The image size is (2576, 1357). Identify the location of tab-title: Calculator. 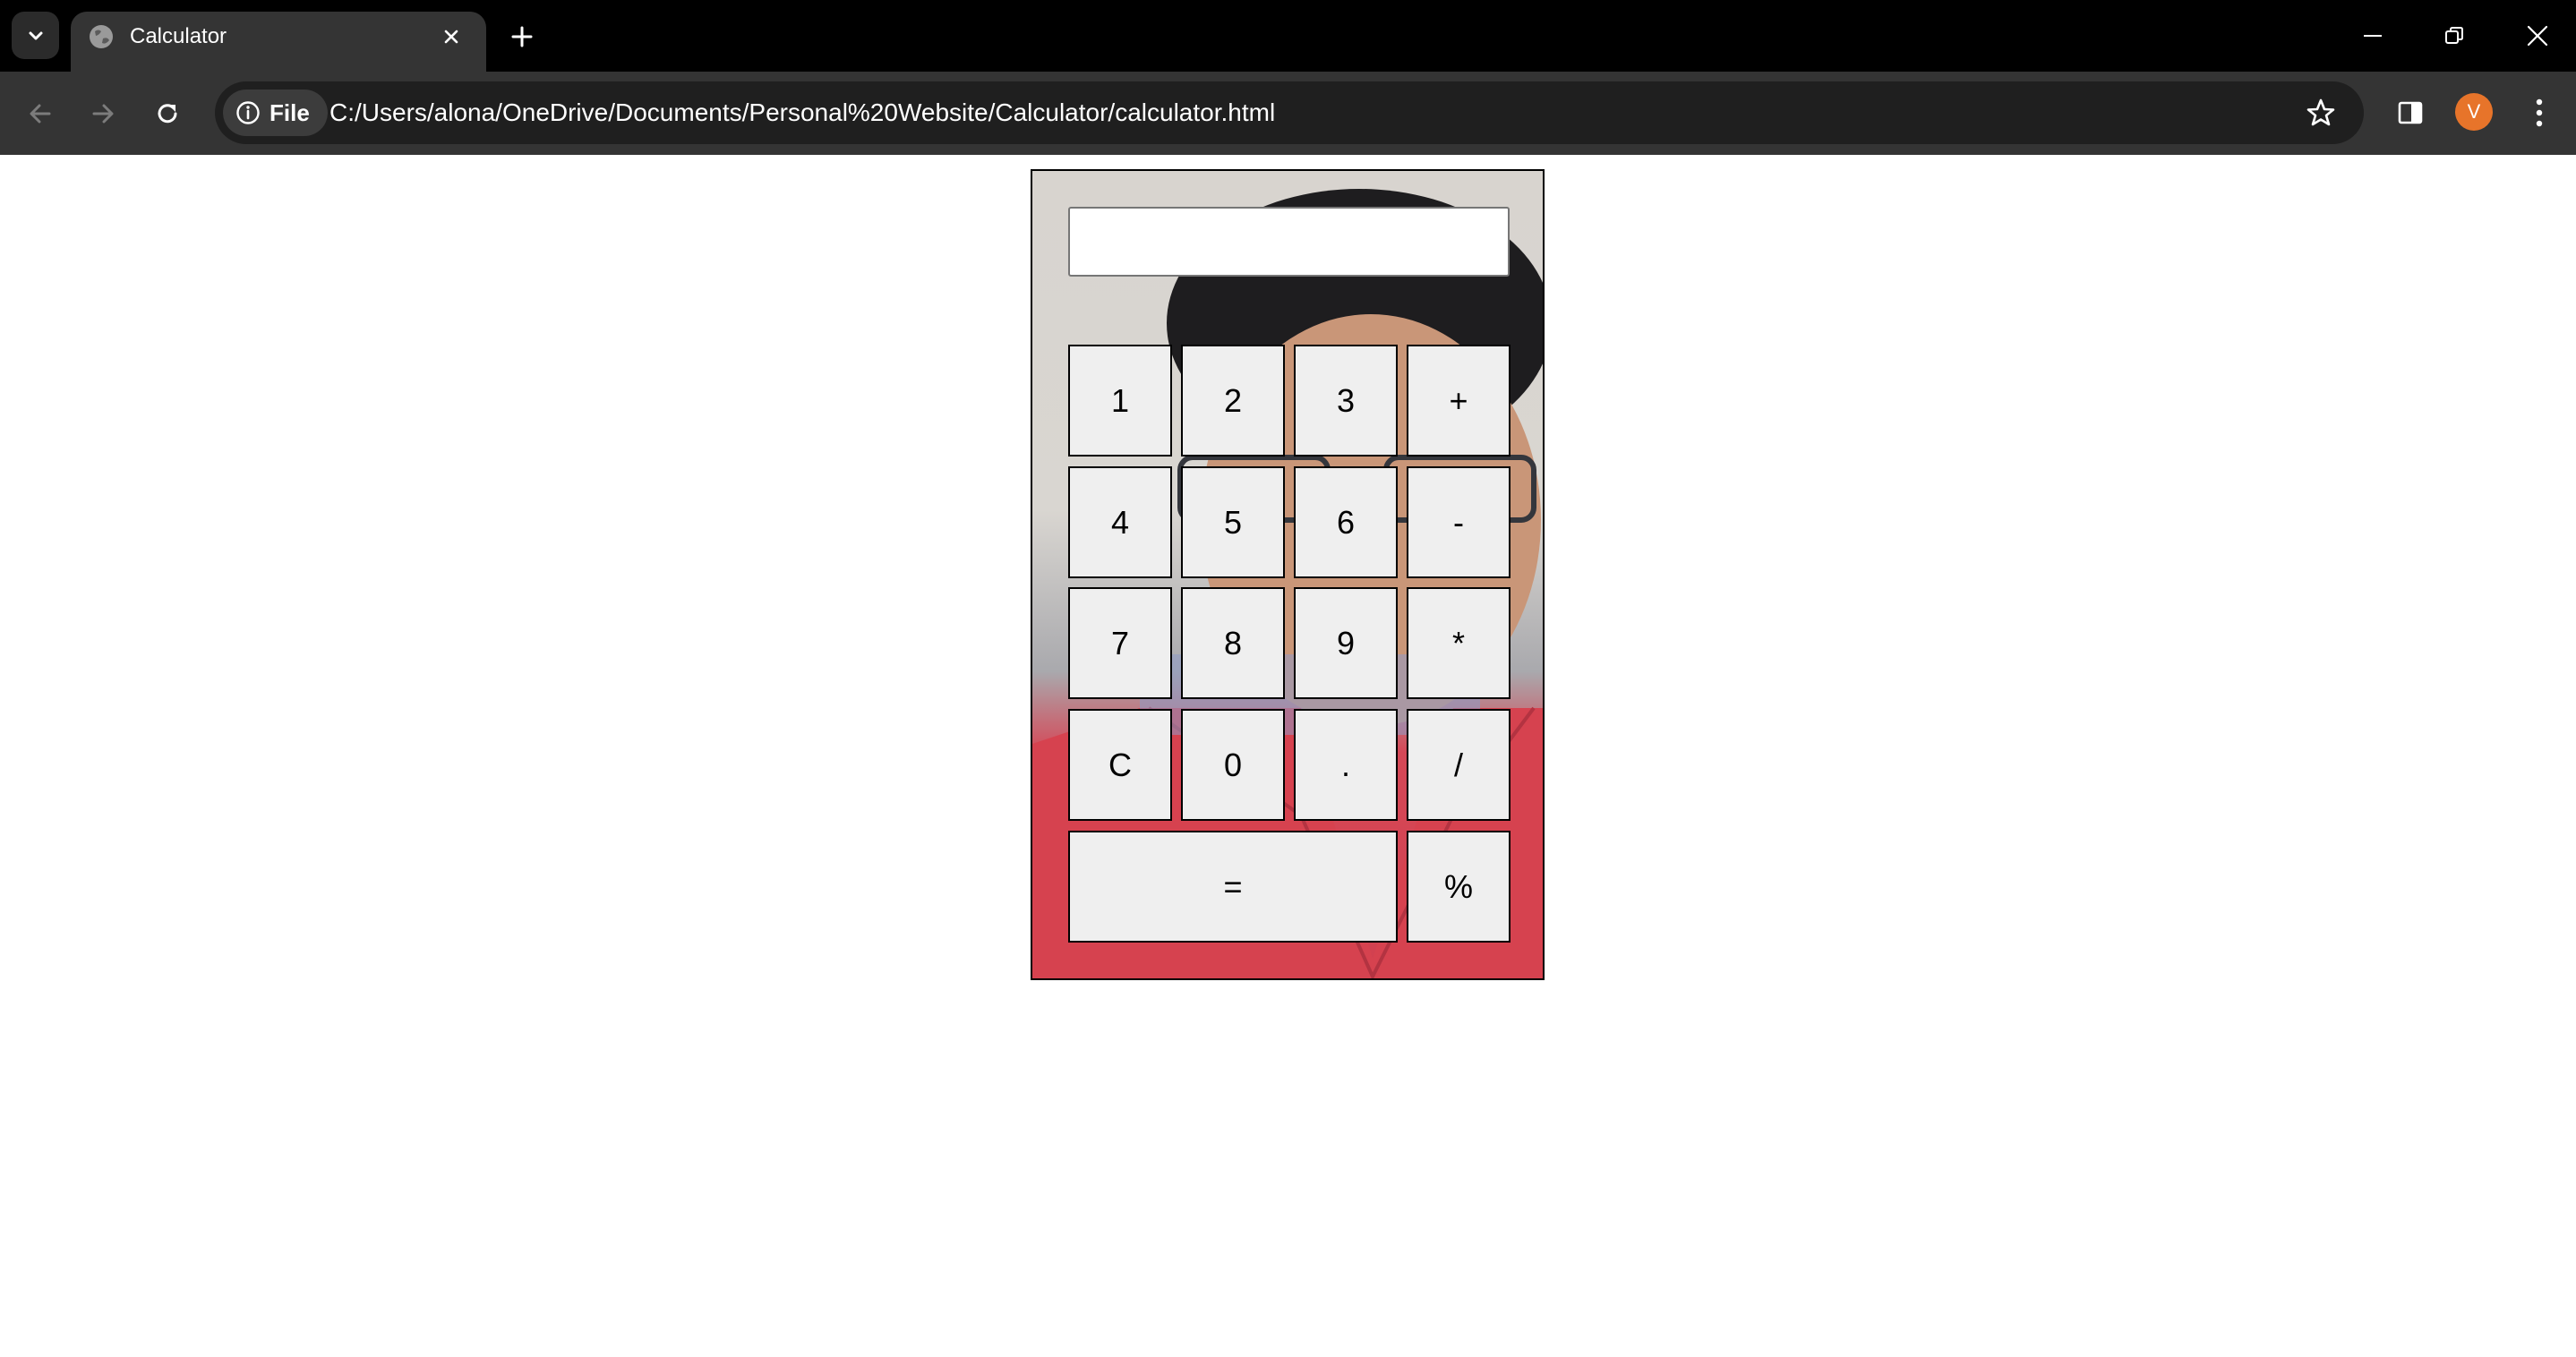
(178, 36).